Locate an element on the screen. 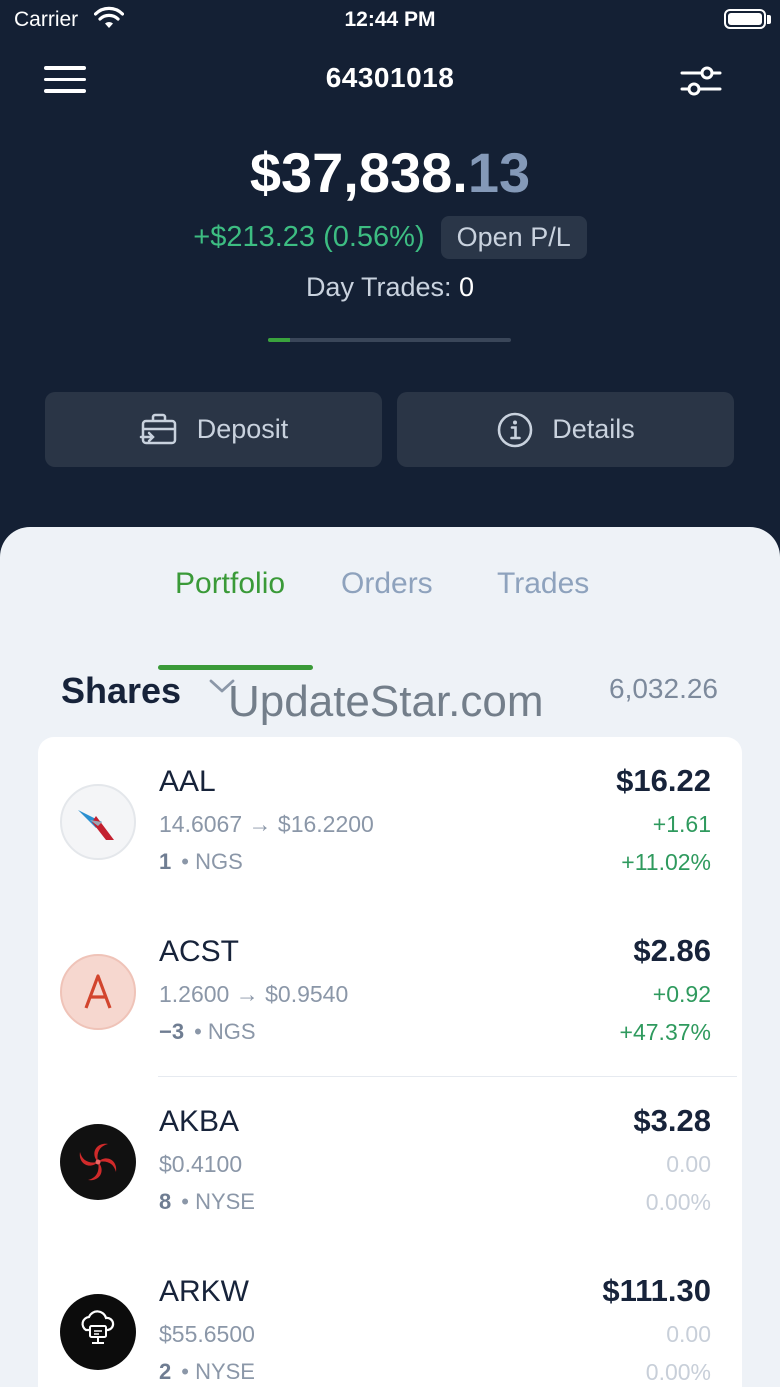 The image size is (780, 1387). spiral-logo is located at coordinates (98, 1162).